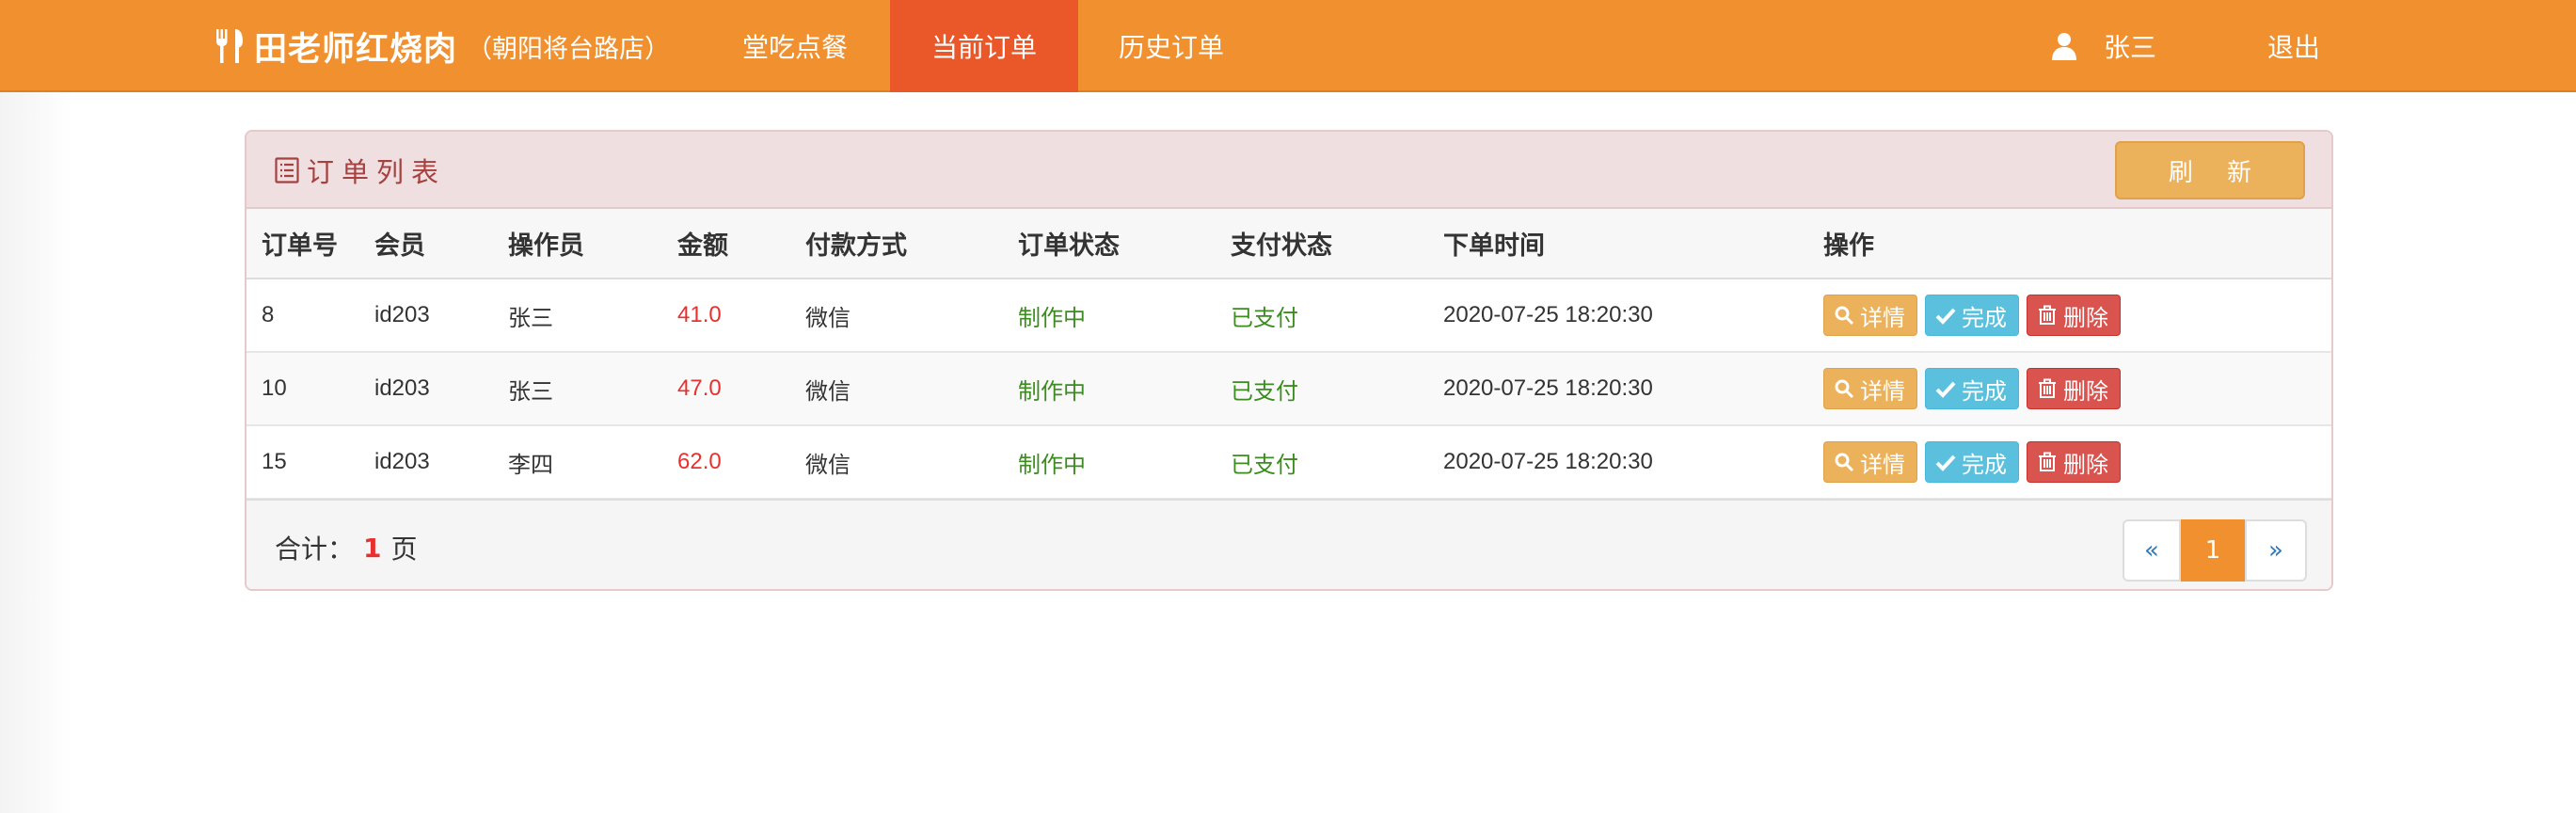 Image resolution: width=2576 pixels, height=813 pixels. What do you see at coordinates (577, 244) in the screenshot?
I see `col-operator: 操作员` at bounding box center [577, 244].